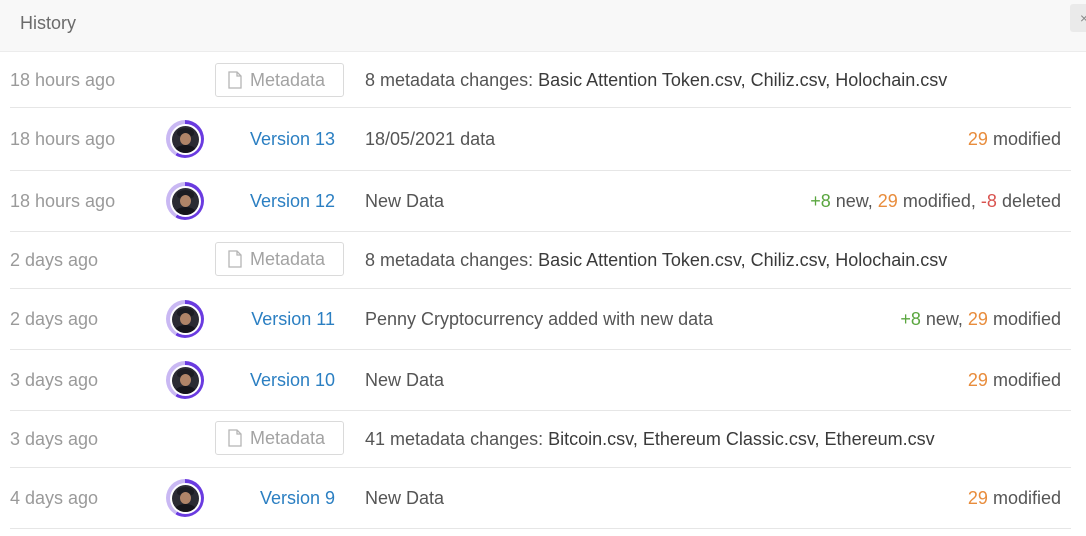 This screenshot has height=536, width=1086. I want to click on version-link: Version 10, so click(292, 380).